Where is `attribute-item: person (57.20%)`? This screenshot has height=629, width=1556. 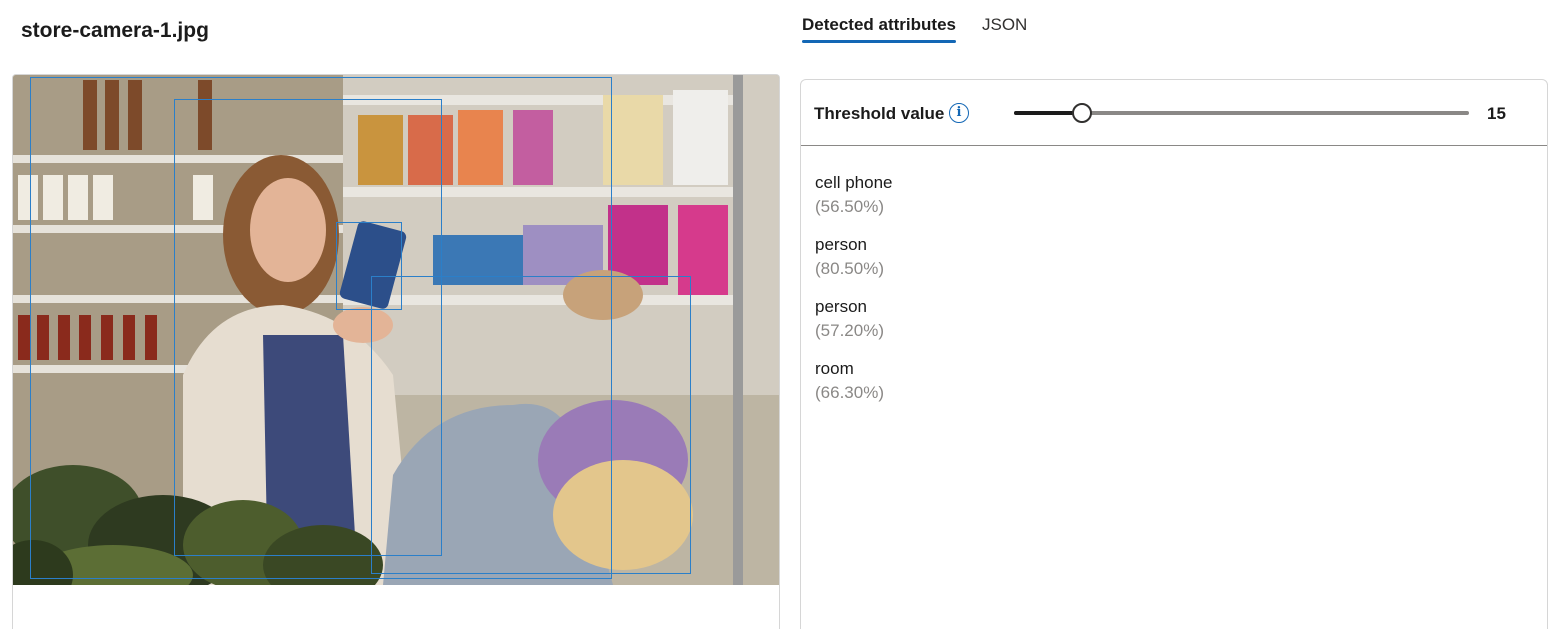
attribute-item: person (57.20%) is located at coordinates (1181, 319).